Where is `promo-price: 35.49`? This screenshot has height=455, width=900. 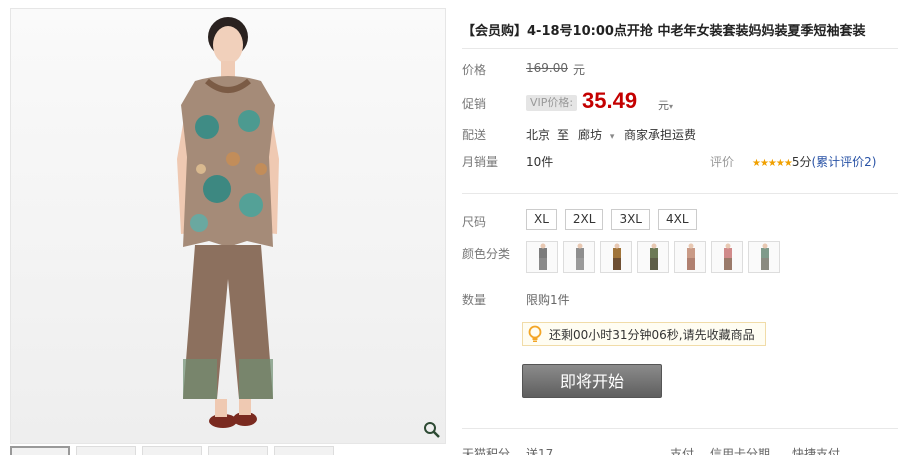
promo-price: 35.49 is located at coordinates (610, 100).